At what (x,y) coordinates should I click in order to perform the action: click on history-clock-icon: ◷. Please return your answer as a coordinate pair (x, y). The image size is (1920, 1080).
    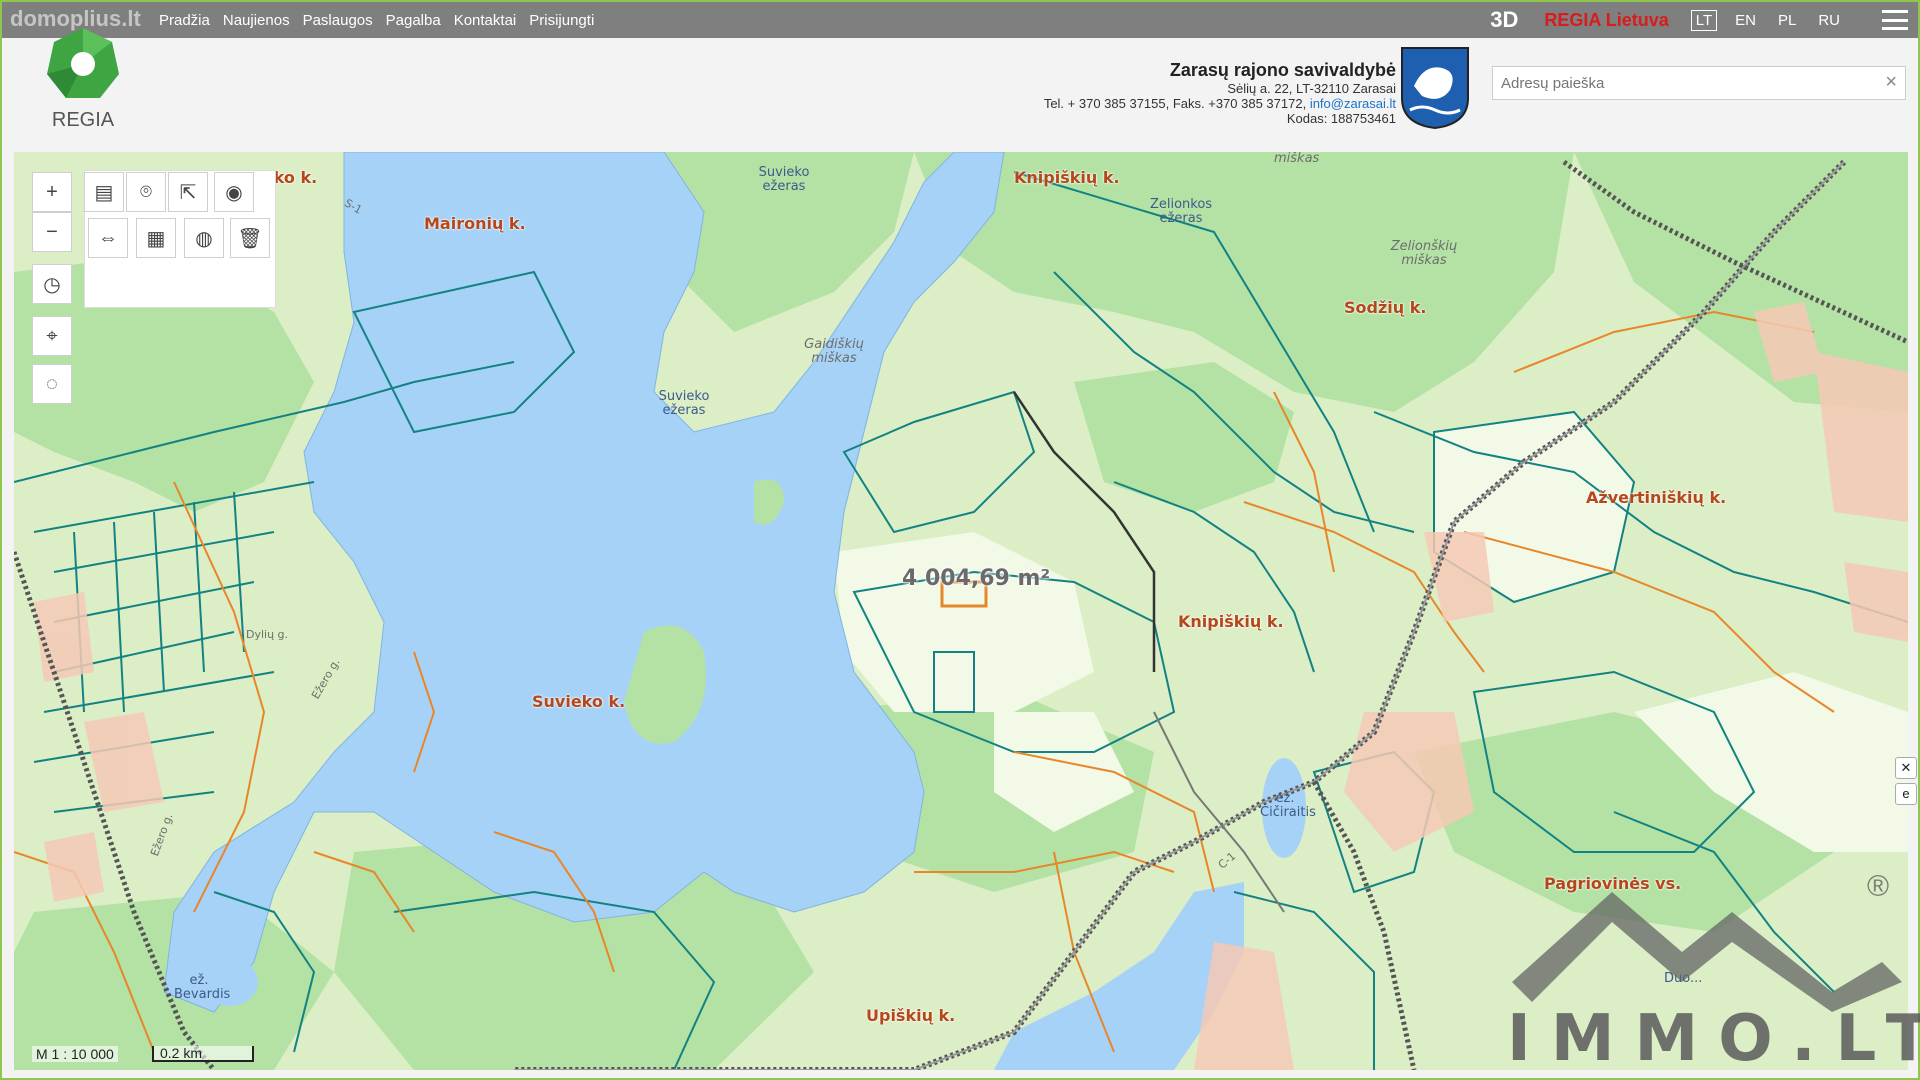
    Looking at the image, I should click on (52, 284).